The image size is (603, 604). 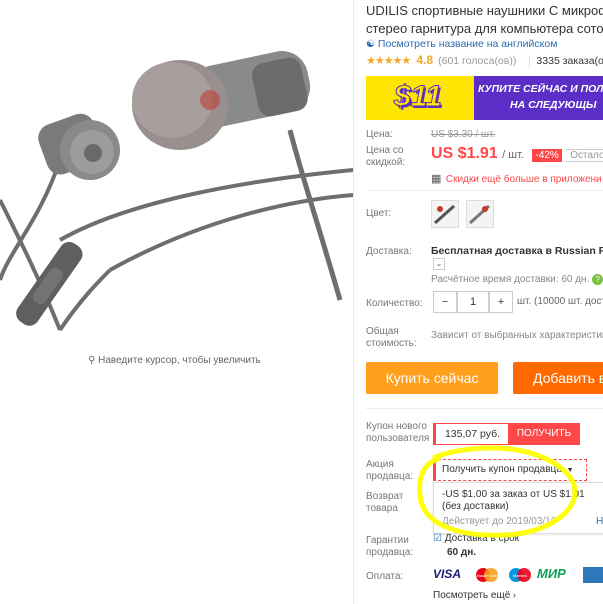 I want to click on quantity-increase-button: +, so click(x=501, y=302).